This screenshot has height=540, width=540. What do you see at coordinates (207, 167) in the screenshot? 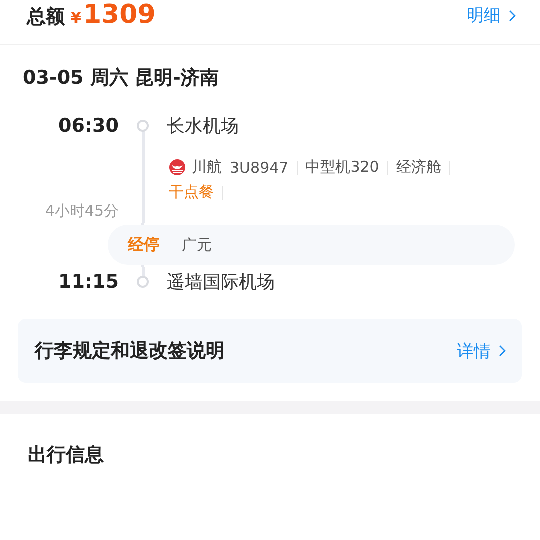
I see `airline-name: 川航` at bounding box center [207, 167].